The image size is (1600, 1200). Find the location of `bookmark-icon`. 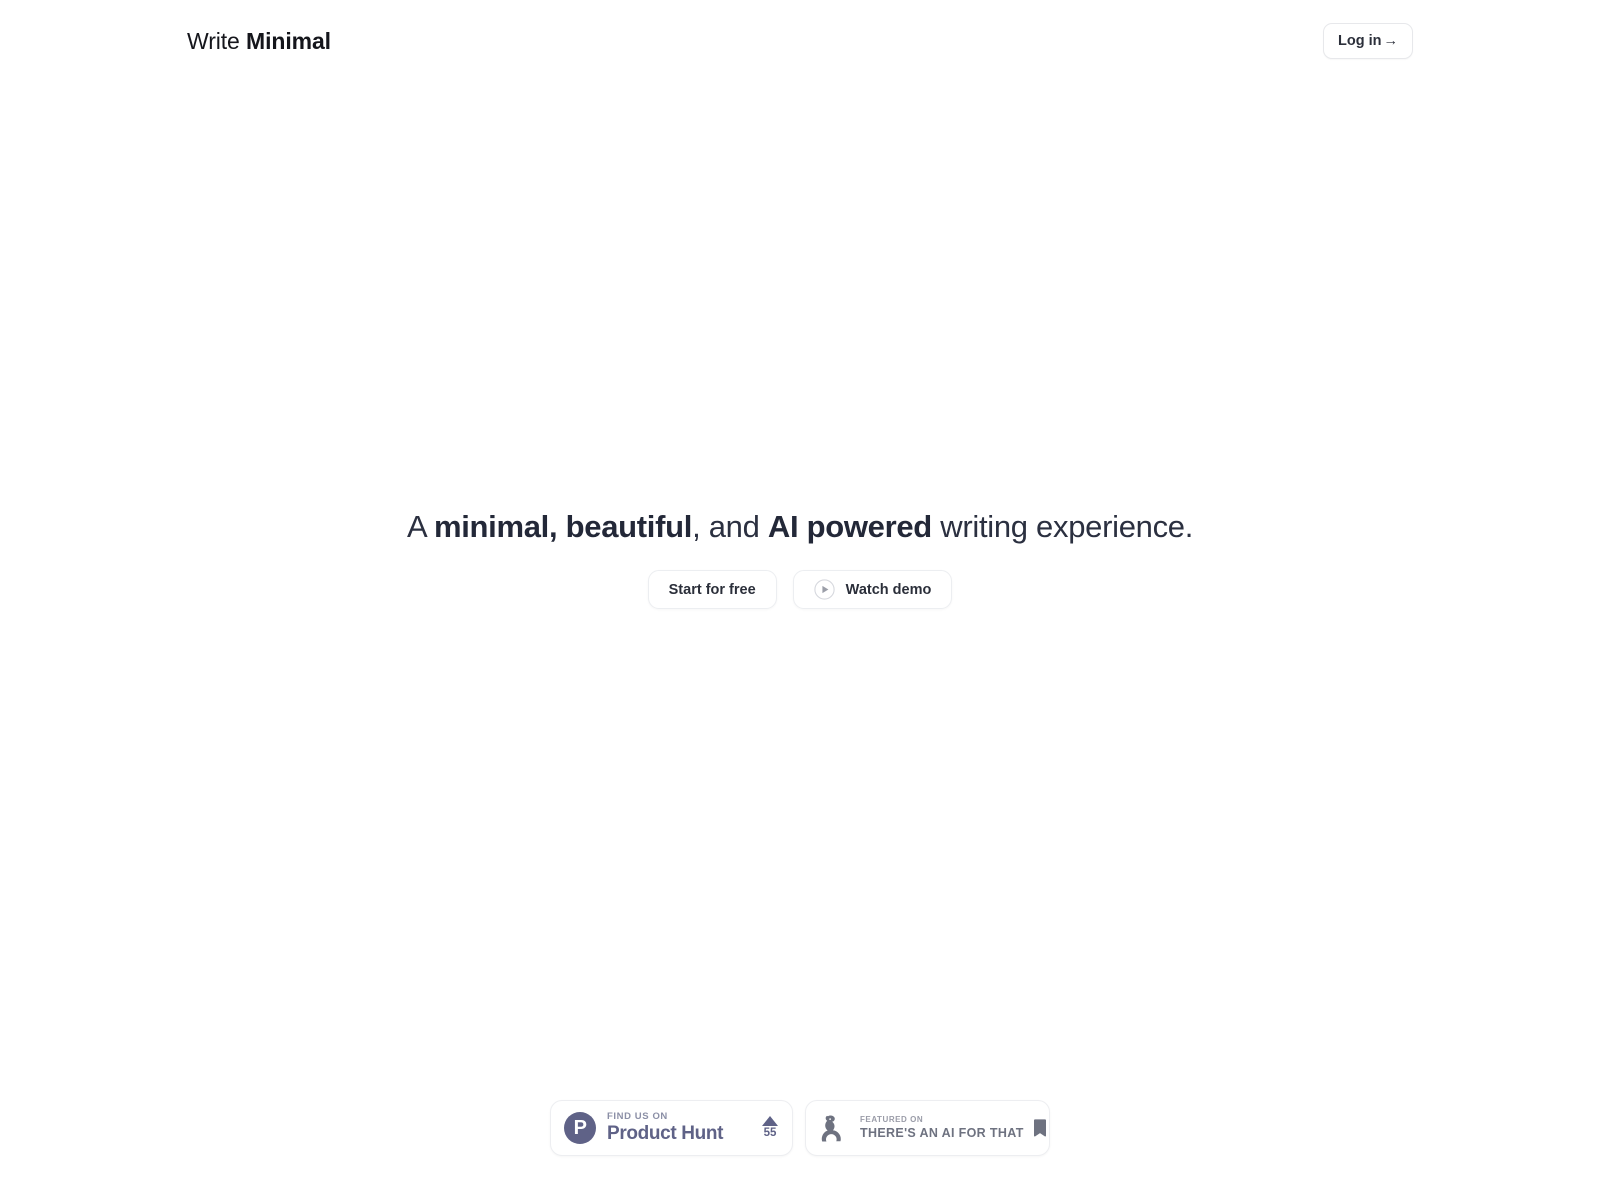

bookmark-icon is located at coordinates (1040, 1128).